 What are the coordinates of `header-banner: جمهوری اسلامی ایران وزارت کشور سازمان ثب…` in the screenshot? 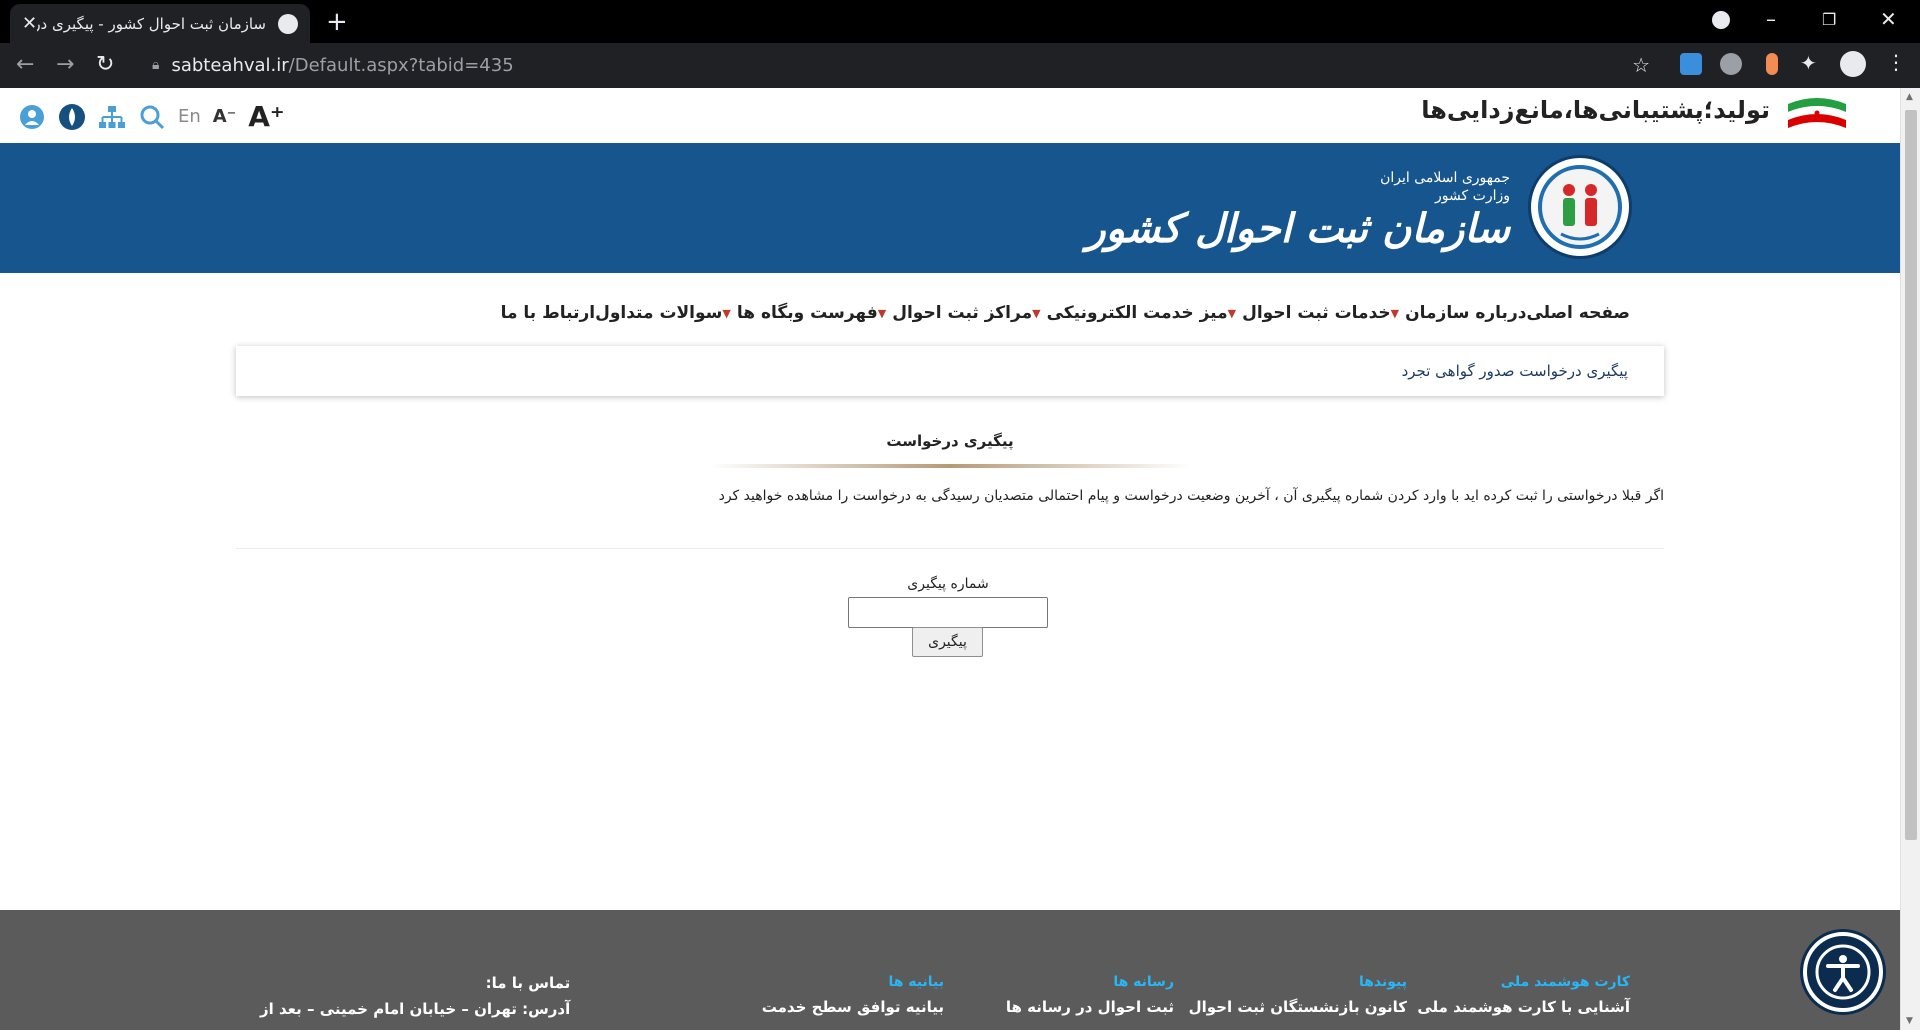 It's located at (950, 208).